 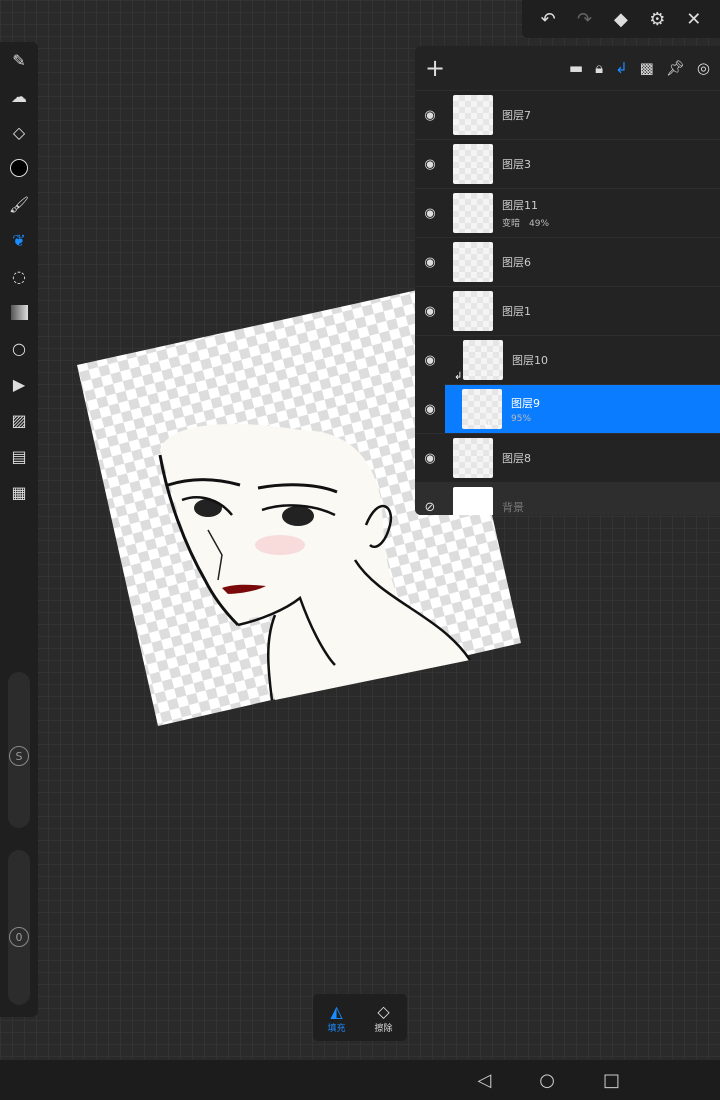 I want to click on smudge-icon: ☁, so click(x=19, y=96).